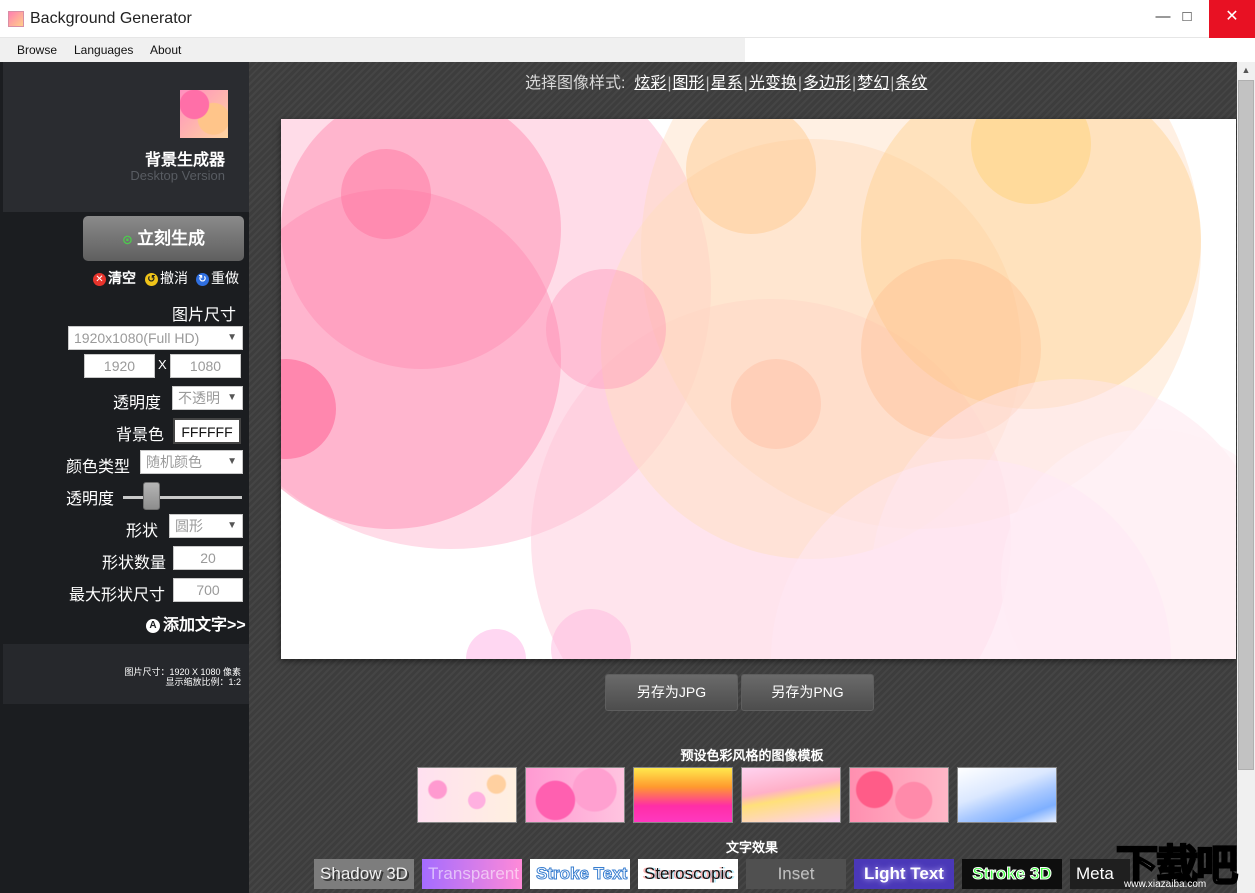 The image size is (1255, 893). Describe the element at coordinates (174, 462) in the screenshot. I see `color-type-value: 随机颜色` at that location.